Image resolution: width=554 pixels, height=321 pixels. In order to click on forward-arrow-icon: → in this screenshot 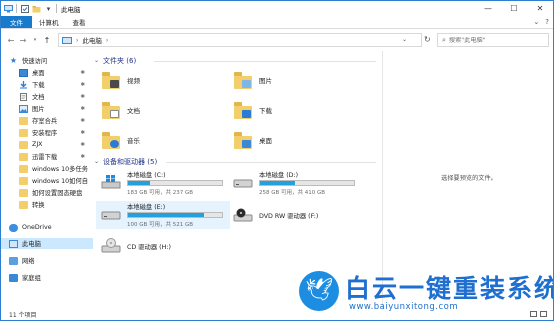, I will do `click(23, 40)`.